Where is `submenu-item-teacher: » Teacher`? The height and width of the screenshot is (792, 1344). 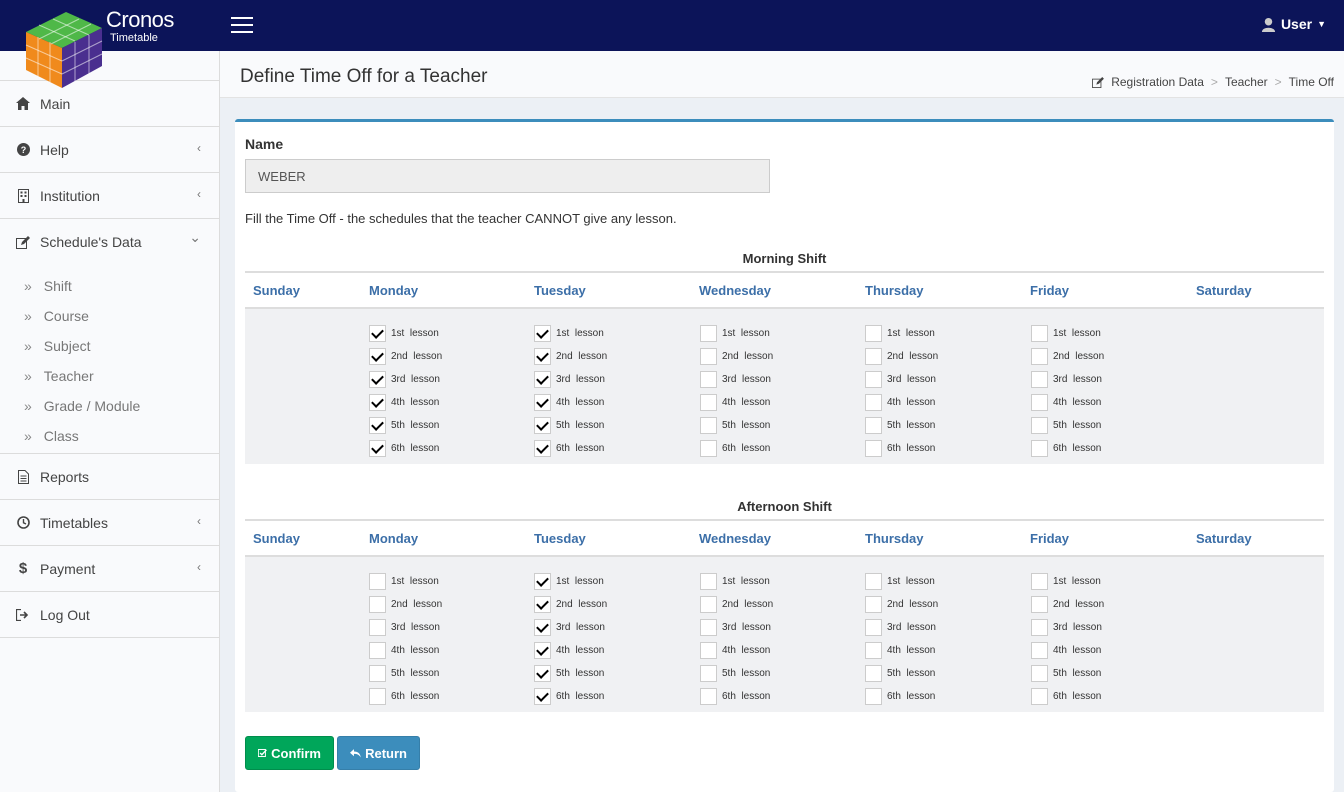
submenu-item-teacher: » Teacher is located at coordinates (109, 376).